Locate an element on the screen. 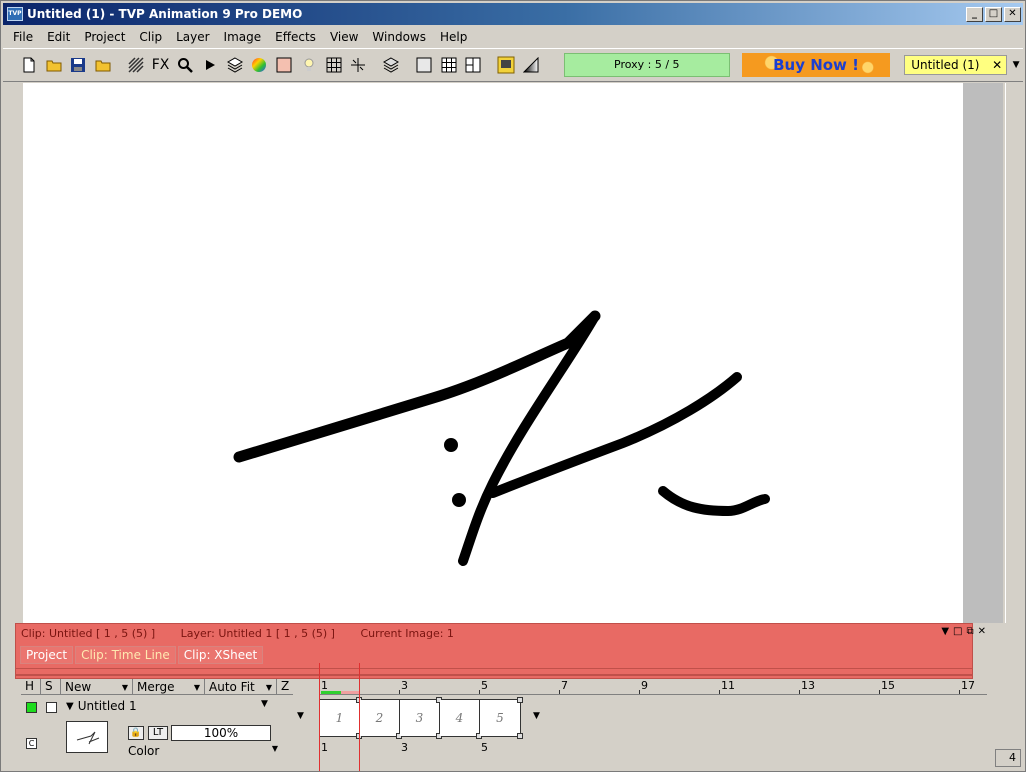 The image size is (1026, 772). close-button: ✕ is located at coordinates (1012, 14).